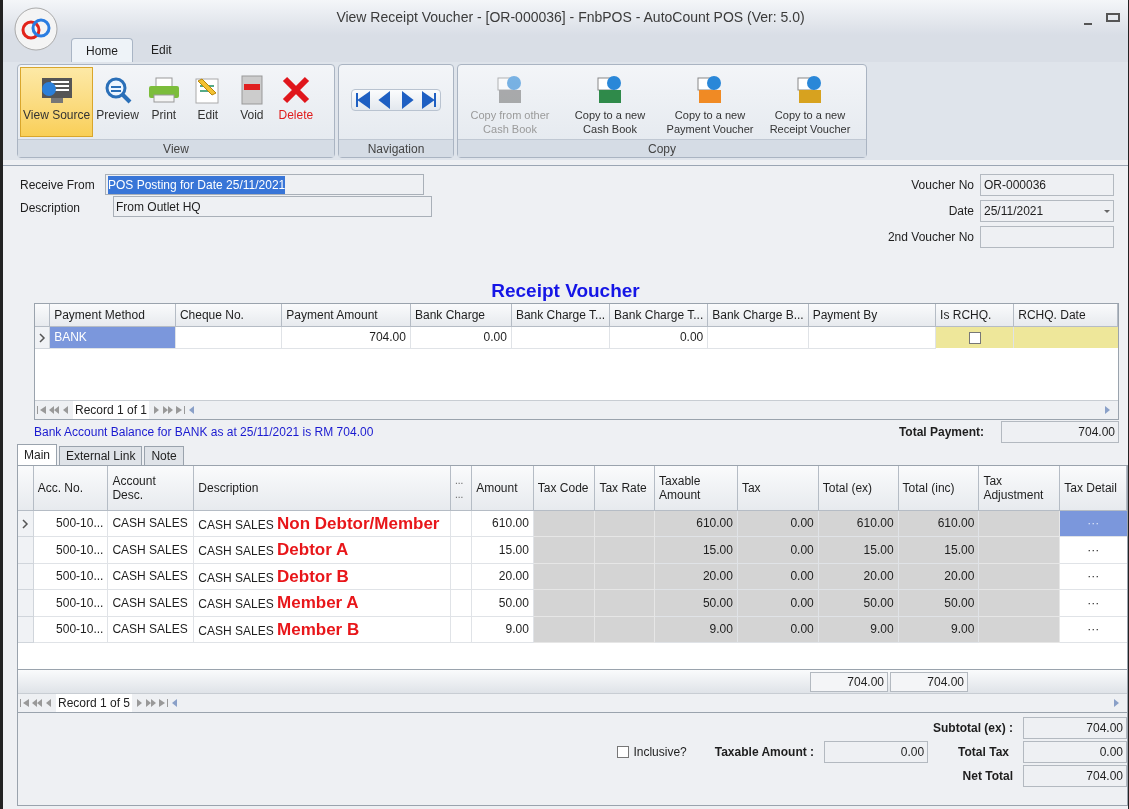  Describe the element at coordinates (117, 102) in the screenshot. I see `ribbon-button: Preview` at that location.